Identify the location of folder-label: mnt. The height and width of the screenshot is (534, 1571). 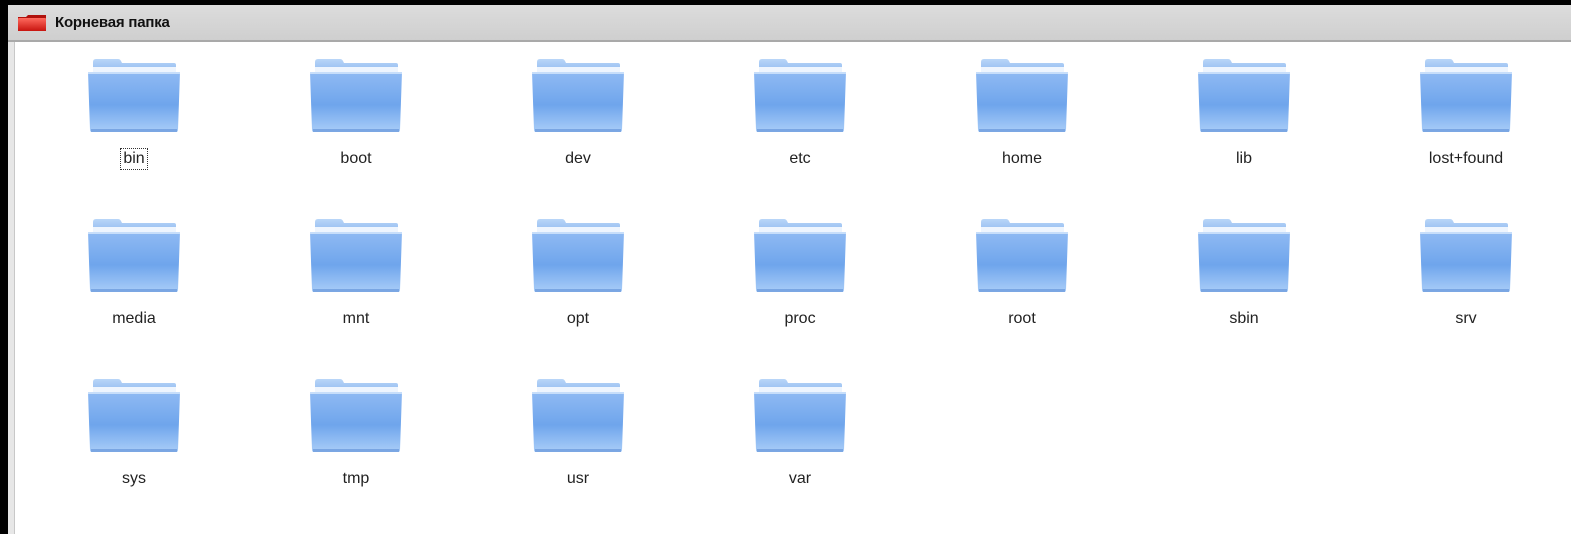
(356, 318).